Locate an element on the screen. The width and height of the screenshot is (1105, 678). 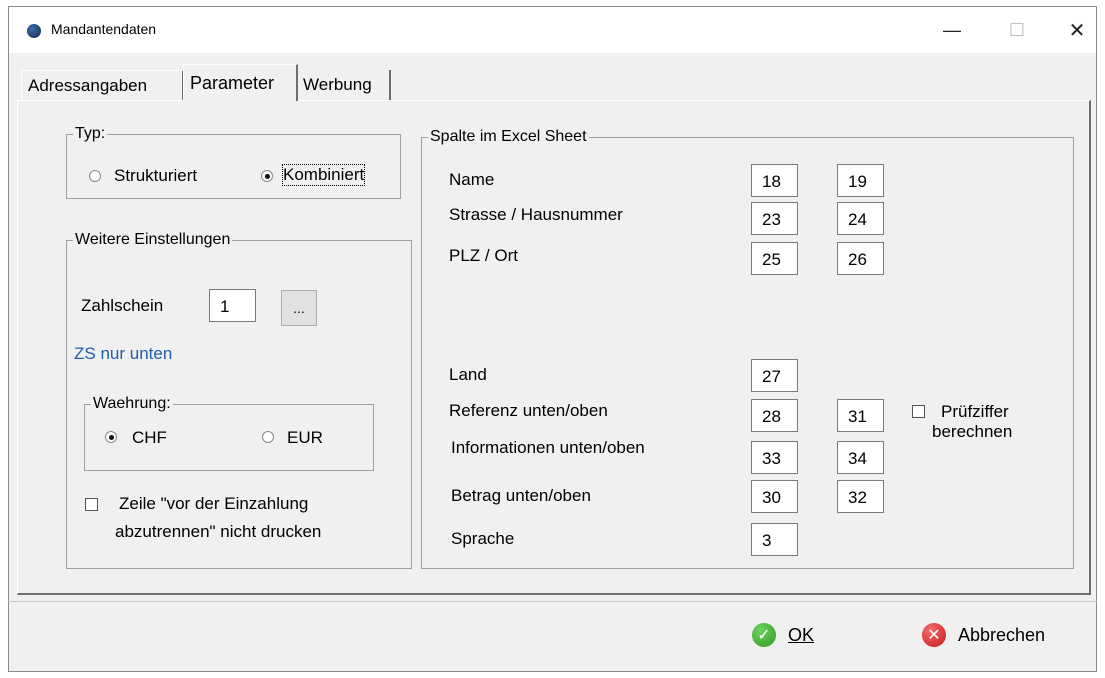
close-circle-icon: ✕ is located at coordinates (934, 635).